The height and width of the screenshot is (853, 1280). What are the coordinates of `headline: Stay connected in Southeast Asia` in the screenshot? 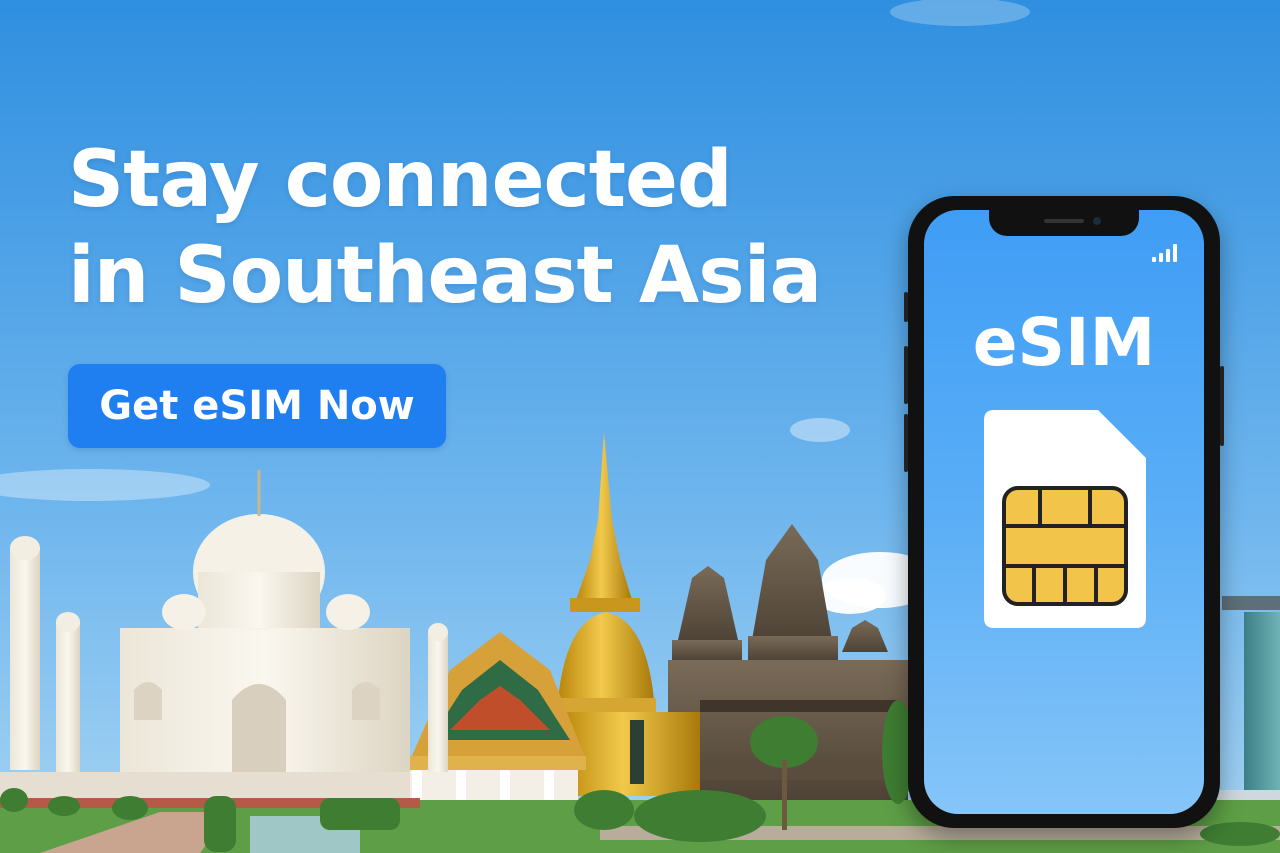 It's located at (445, 228).